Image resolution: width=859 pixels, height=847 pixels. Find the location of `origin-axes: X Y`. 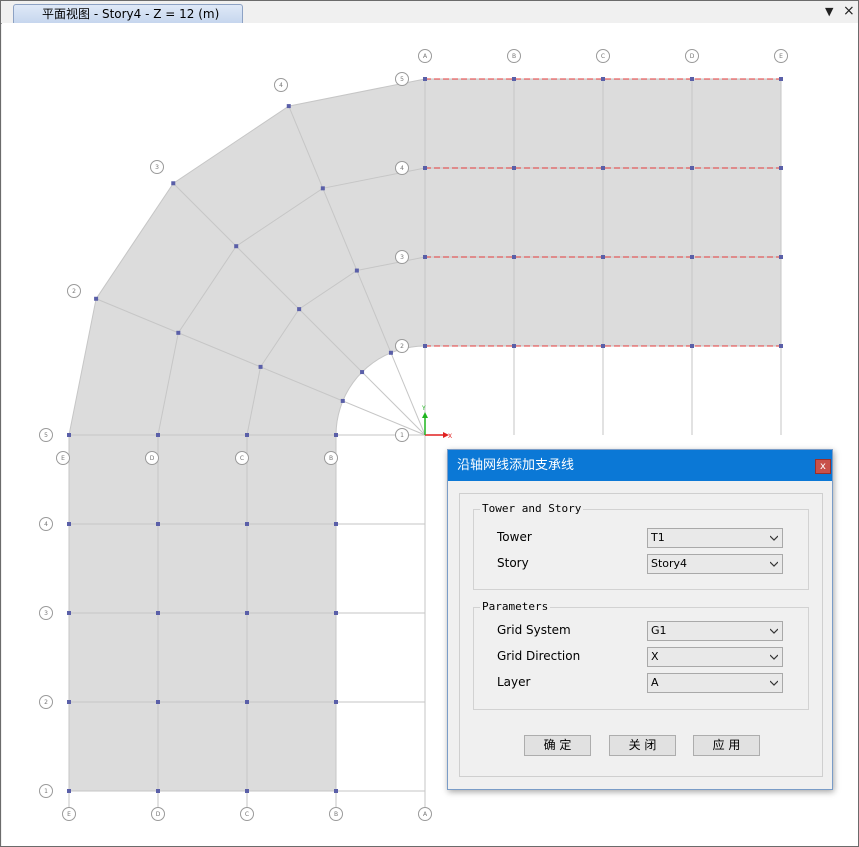

origin-axes: X Y is located at coordinates (436, 422).